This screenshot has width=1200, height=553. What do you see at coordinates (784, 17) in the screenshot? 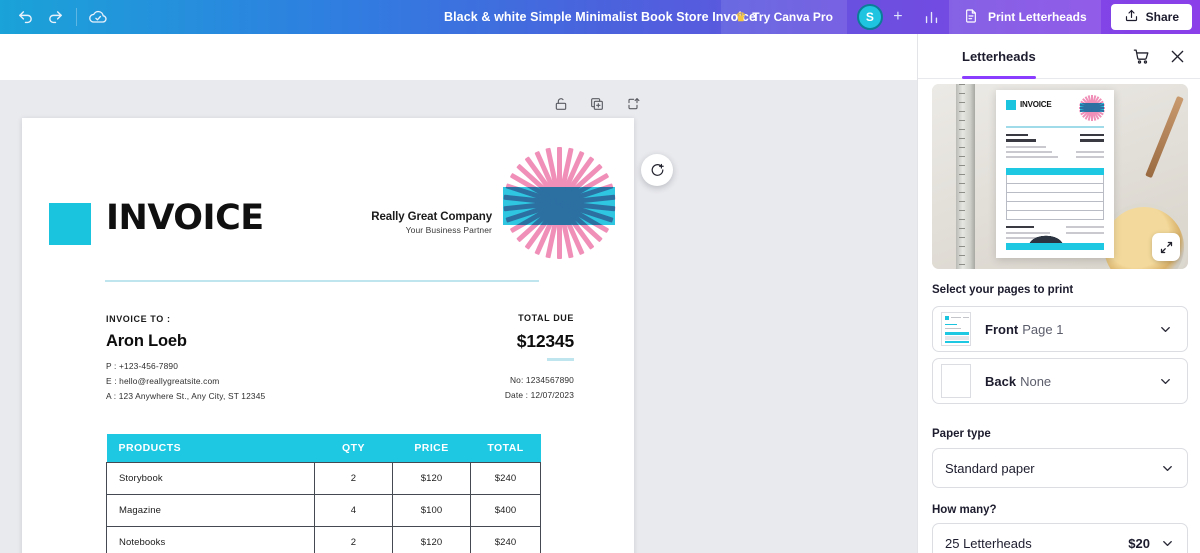
I see `try-canva-pro-button: ♛ Try Canva Pro` at bounding box center [784, 17].